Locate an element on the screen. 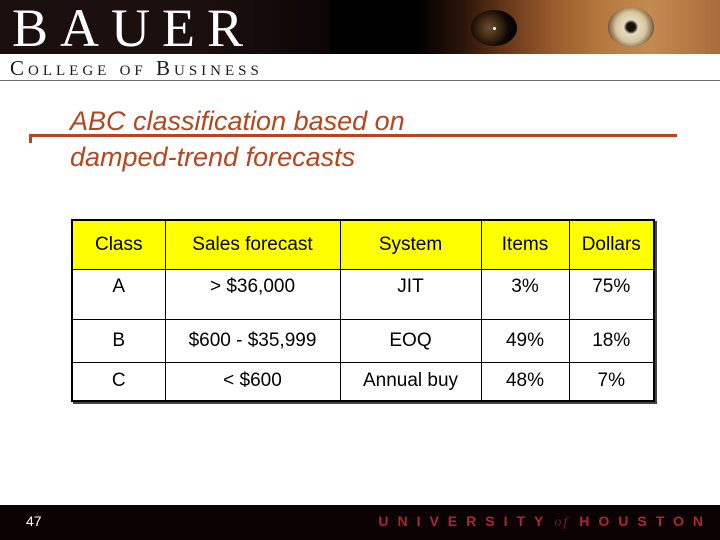 The image size is (720, 540). wordmark-houston: HOUSTON is located at coordinates (645, 521).